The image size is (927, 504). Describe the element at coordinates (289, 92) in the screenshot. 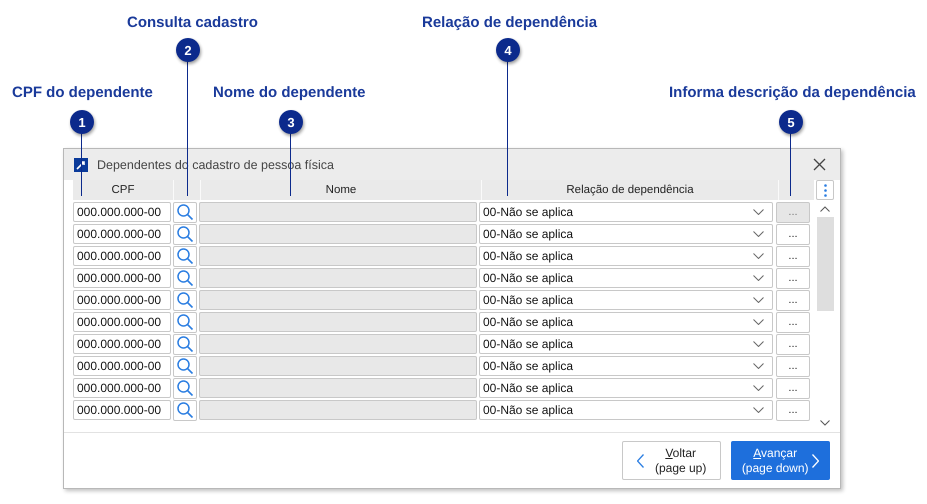

I see `callout-label: Nome do dependente` at that location.